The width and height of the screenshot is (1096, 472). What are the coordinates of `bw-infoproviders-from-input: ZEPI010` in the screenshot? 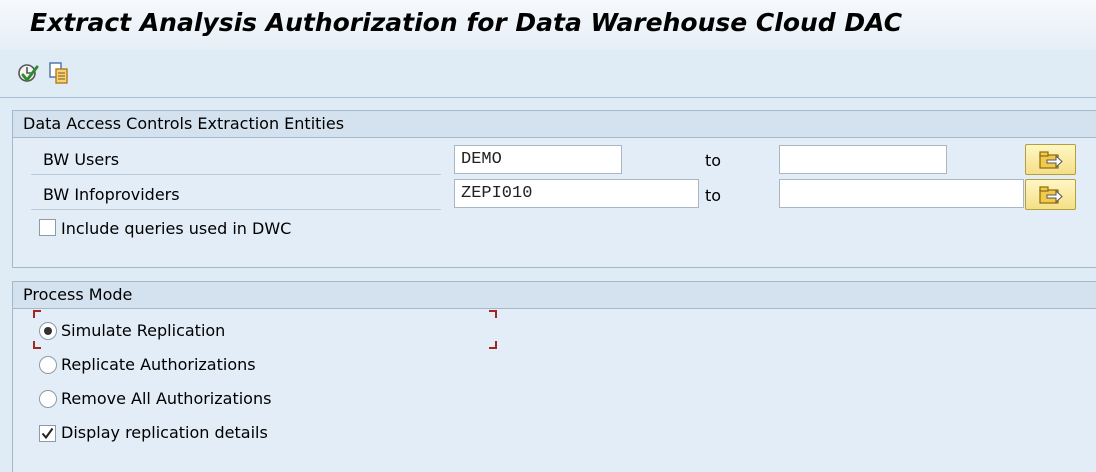 It's located at (576, 193).